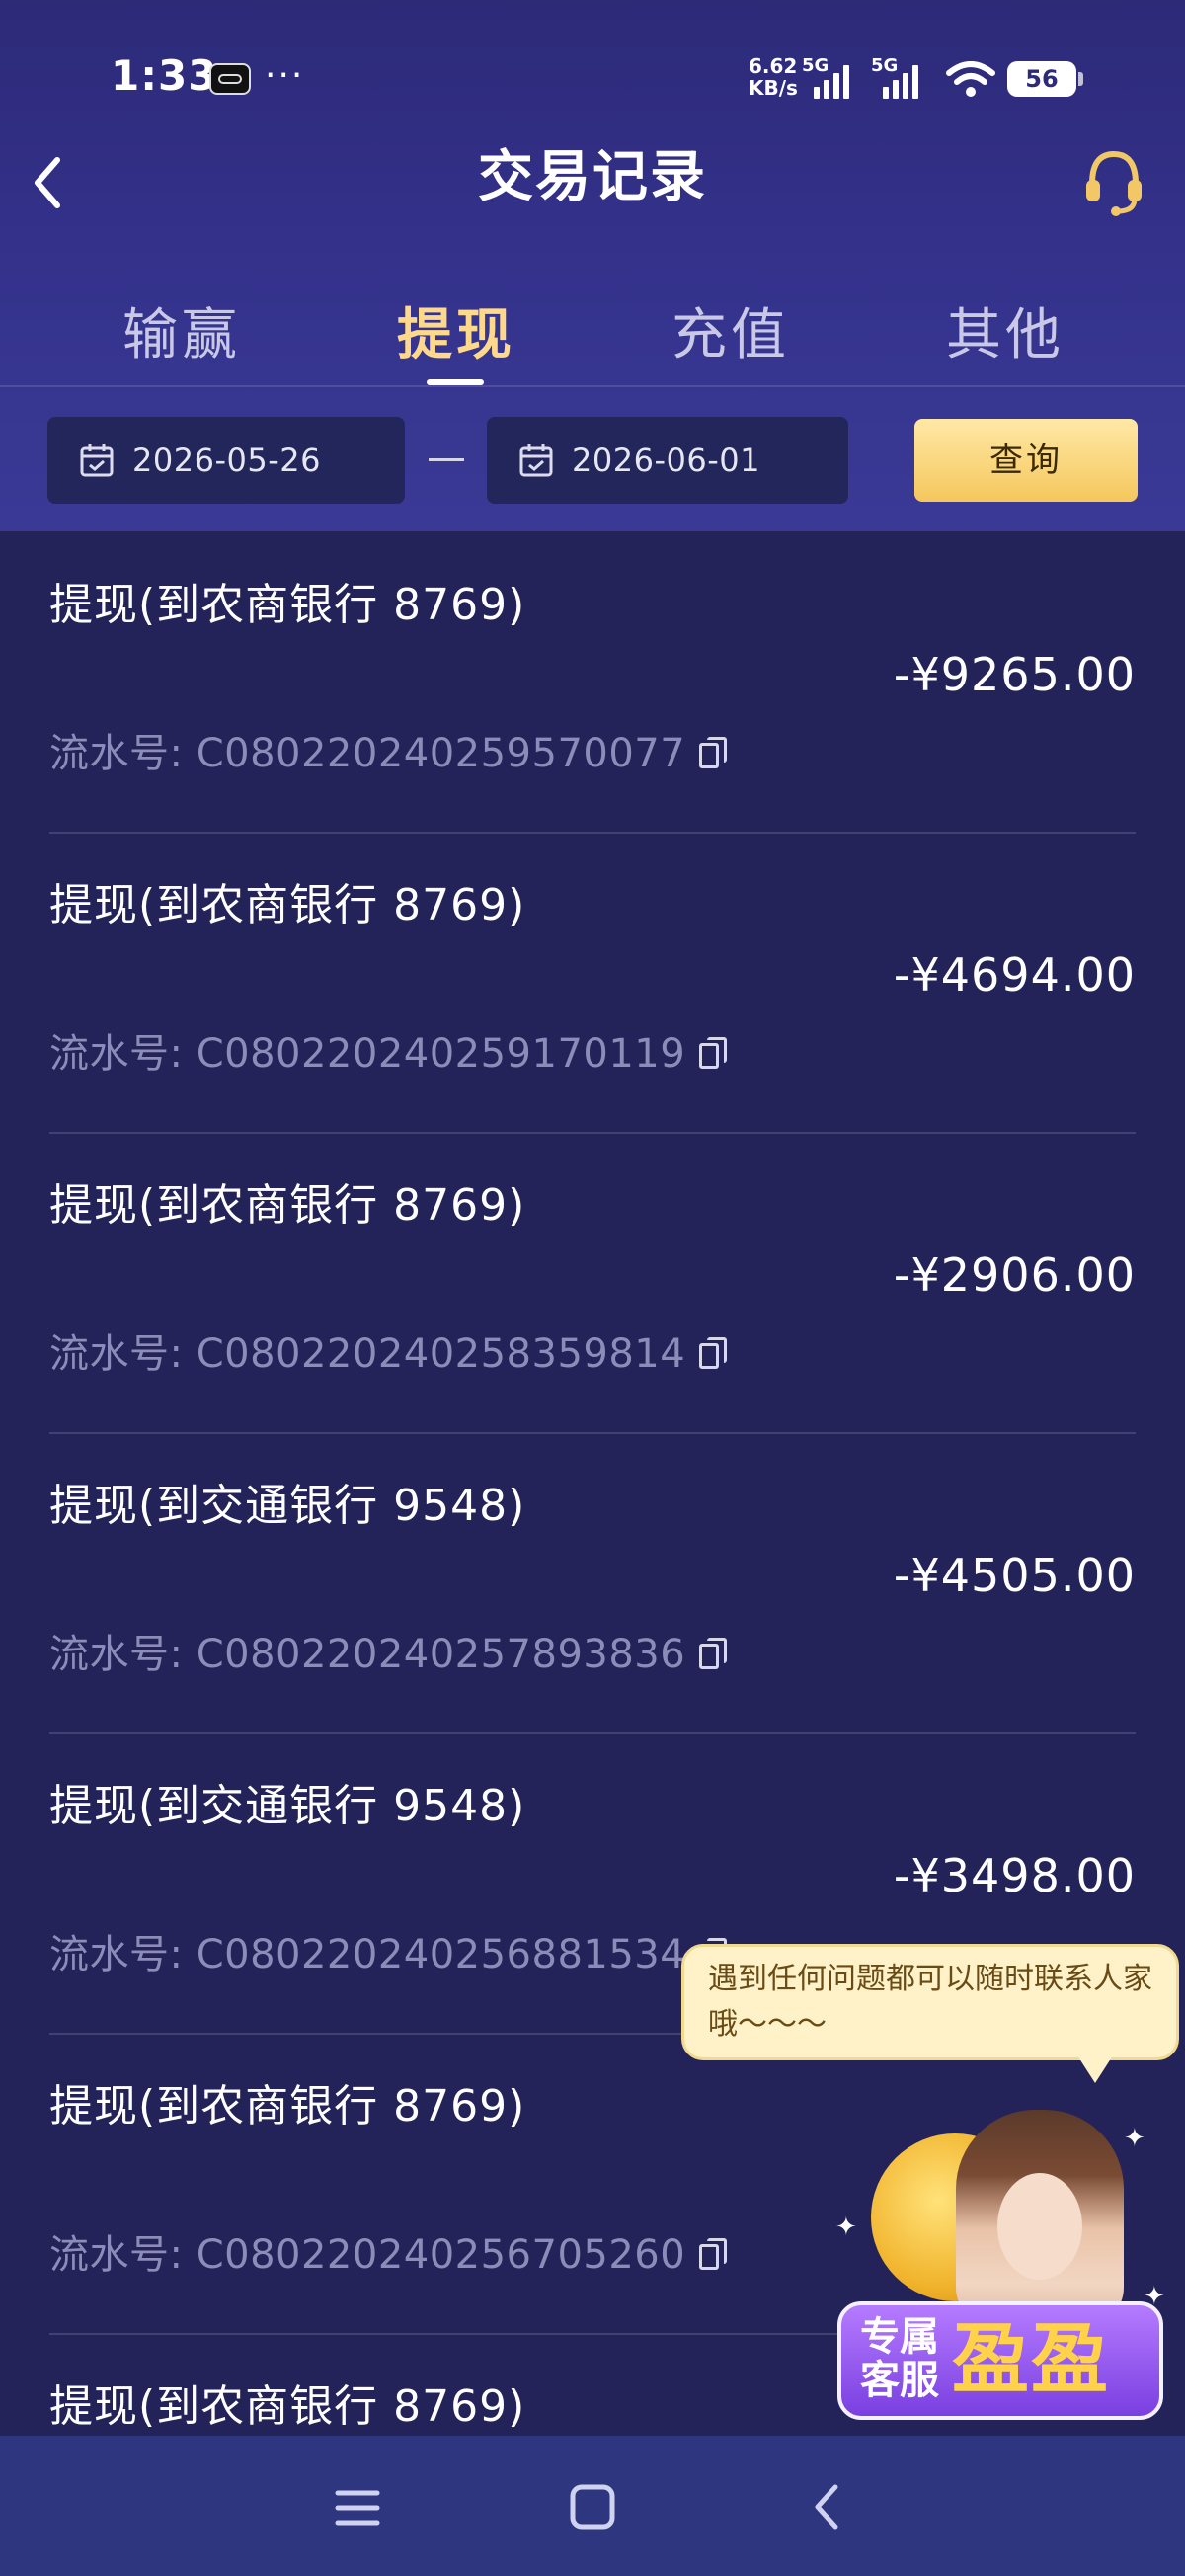  Describe the element at coordinates (1015, 975) in the screenshot. I see `transaction-amount: -¥4694.00` at that location.